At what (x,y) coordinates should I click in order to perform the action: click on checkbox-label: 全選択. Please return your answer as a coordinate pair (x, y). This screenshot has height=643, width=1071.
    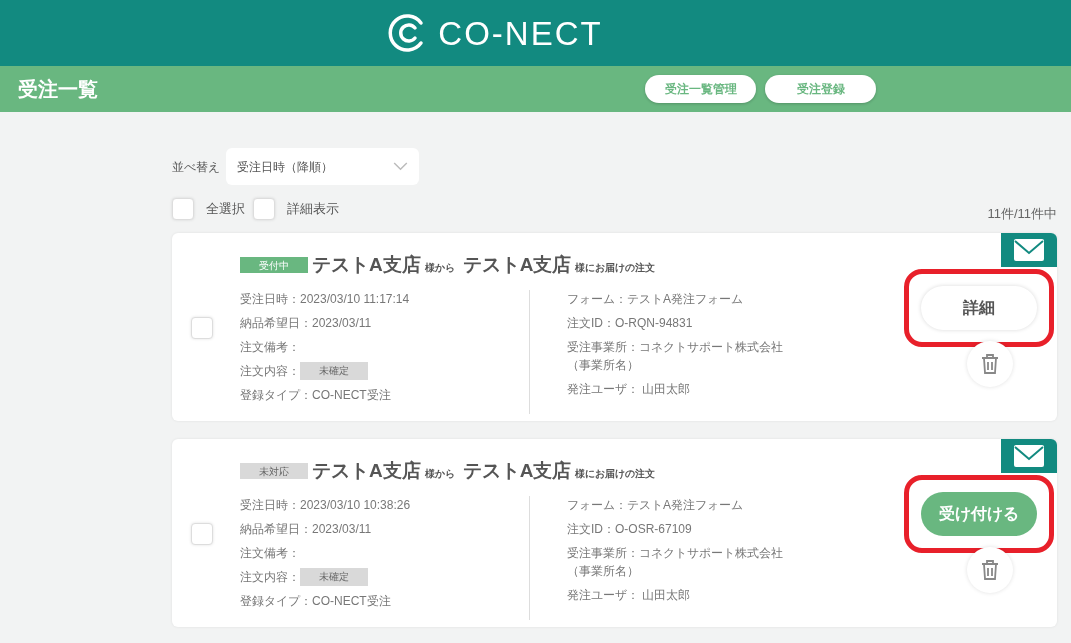
    Looking at the image, I should click on (225, 209).